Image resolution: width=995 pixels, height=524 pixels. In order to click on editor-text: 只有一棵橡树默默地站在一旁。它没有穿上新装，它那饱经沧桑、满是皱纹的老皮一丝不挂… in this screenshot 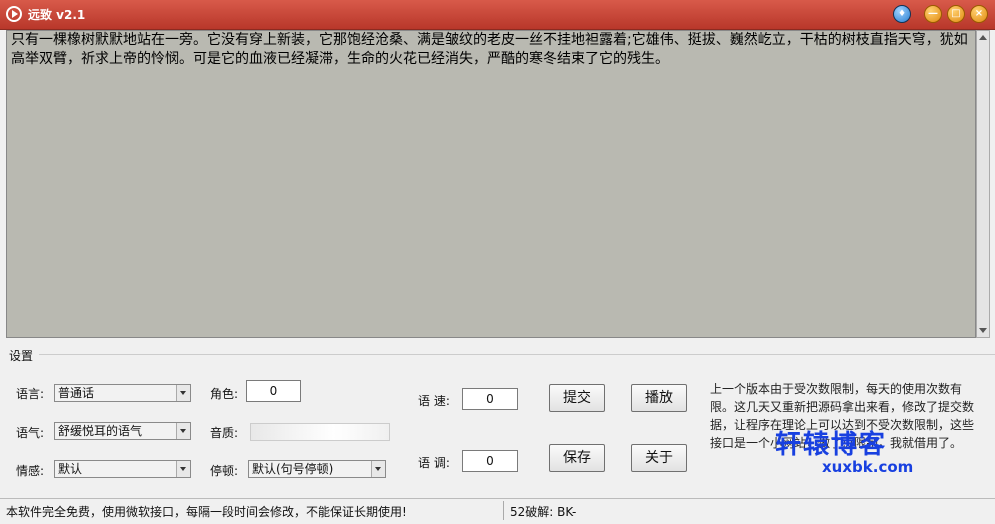, I will do `click(489, 49)`.